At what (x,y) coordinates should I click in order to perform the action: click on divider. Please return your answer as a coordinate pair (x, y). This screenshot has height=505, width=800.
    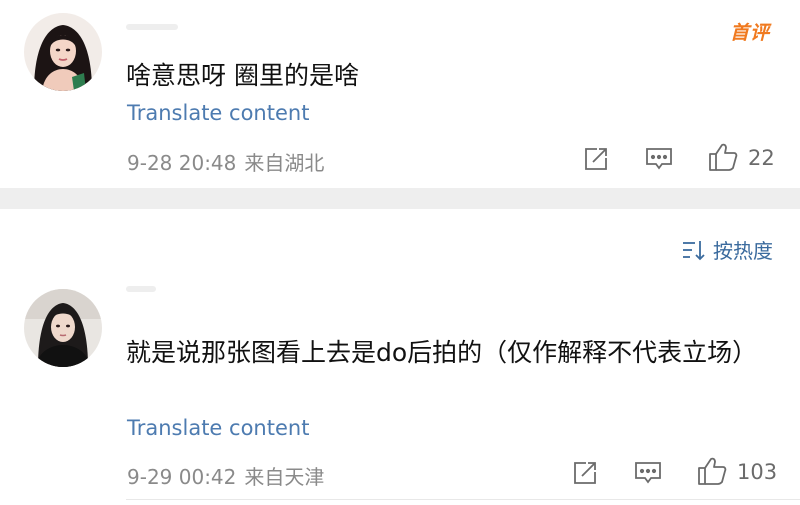
    Looking at the image, I should click on (463, 499).